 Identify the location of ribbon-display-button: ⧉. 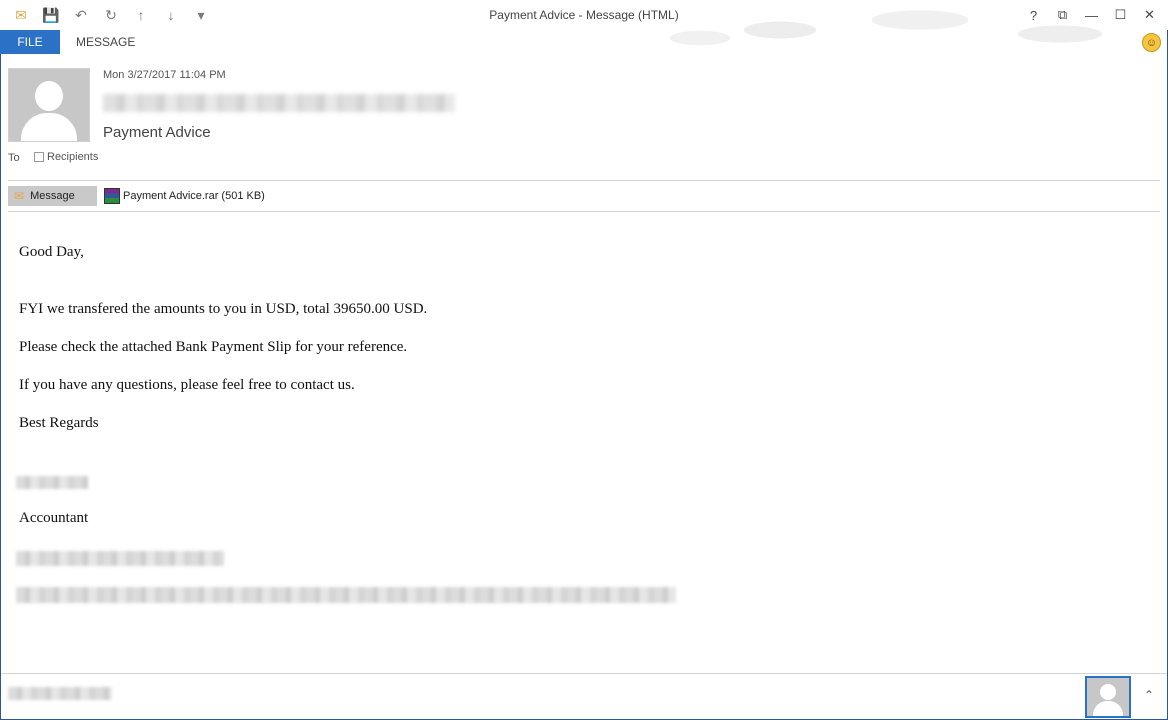
(1062, 15).